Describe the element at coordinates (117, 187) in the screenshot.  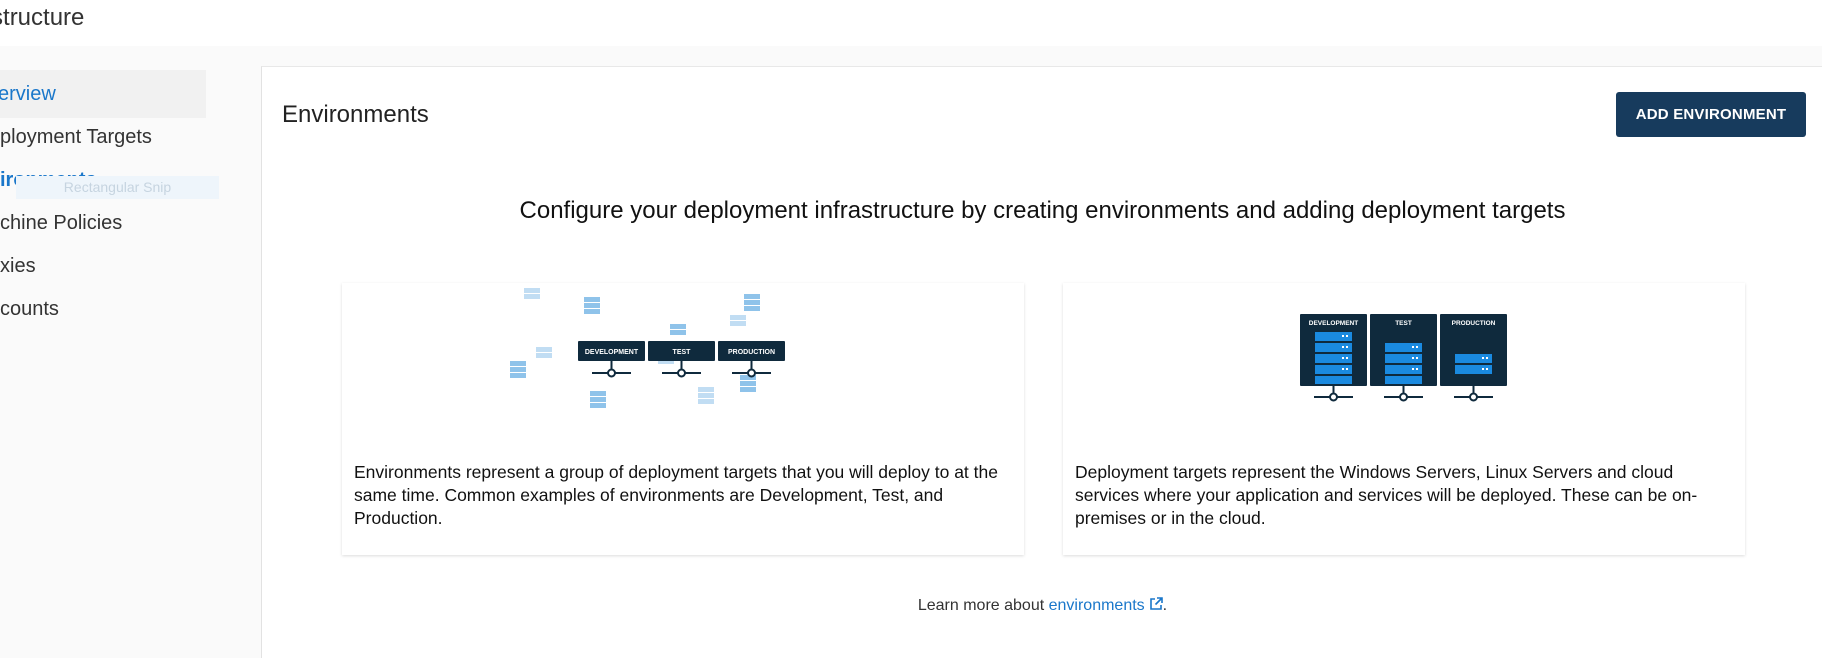
I see `rectangular-snip-overlay: Rectangular Snip` at that location.